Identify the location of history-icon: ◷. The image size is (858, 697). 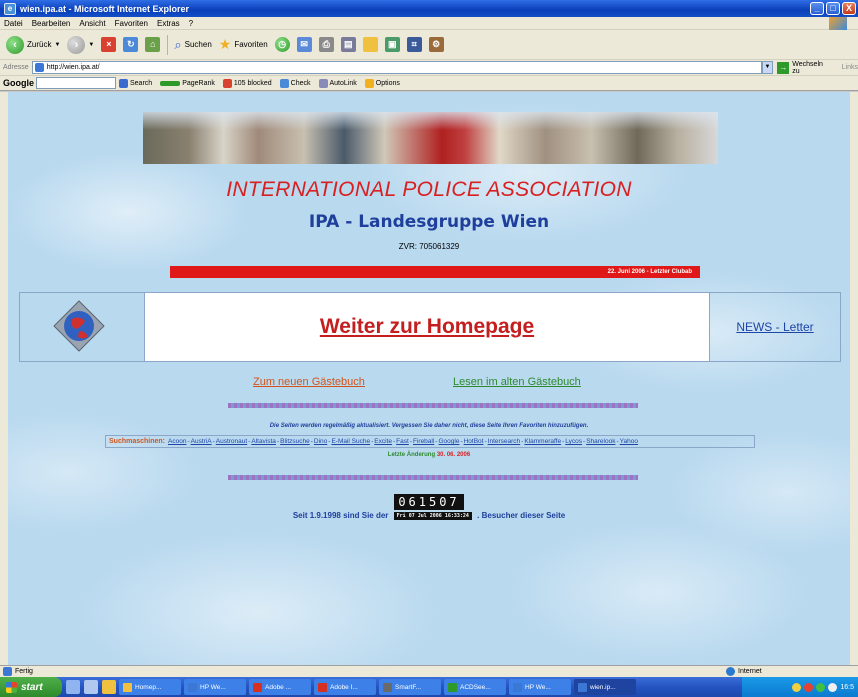
(282, 44).